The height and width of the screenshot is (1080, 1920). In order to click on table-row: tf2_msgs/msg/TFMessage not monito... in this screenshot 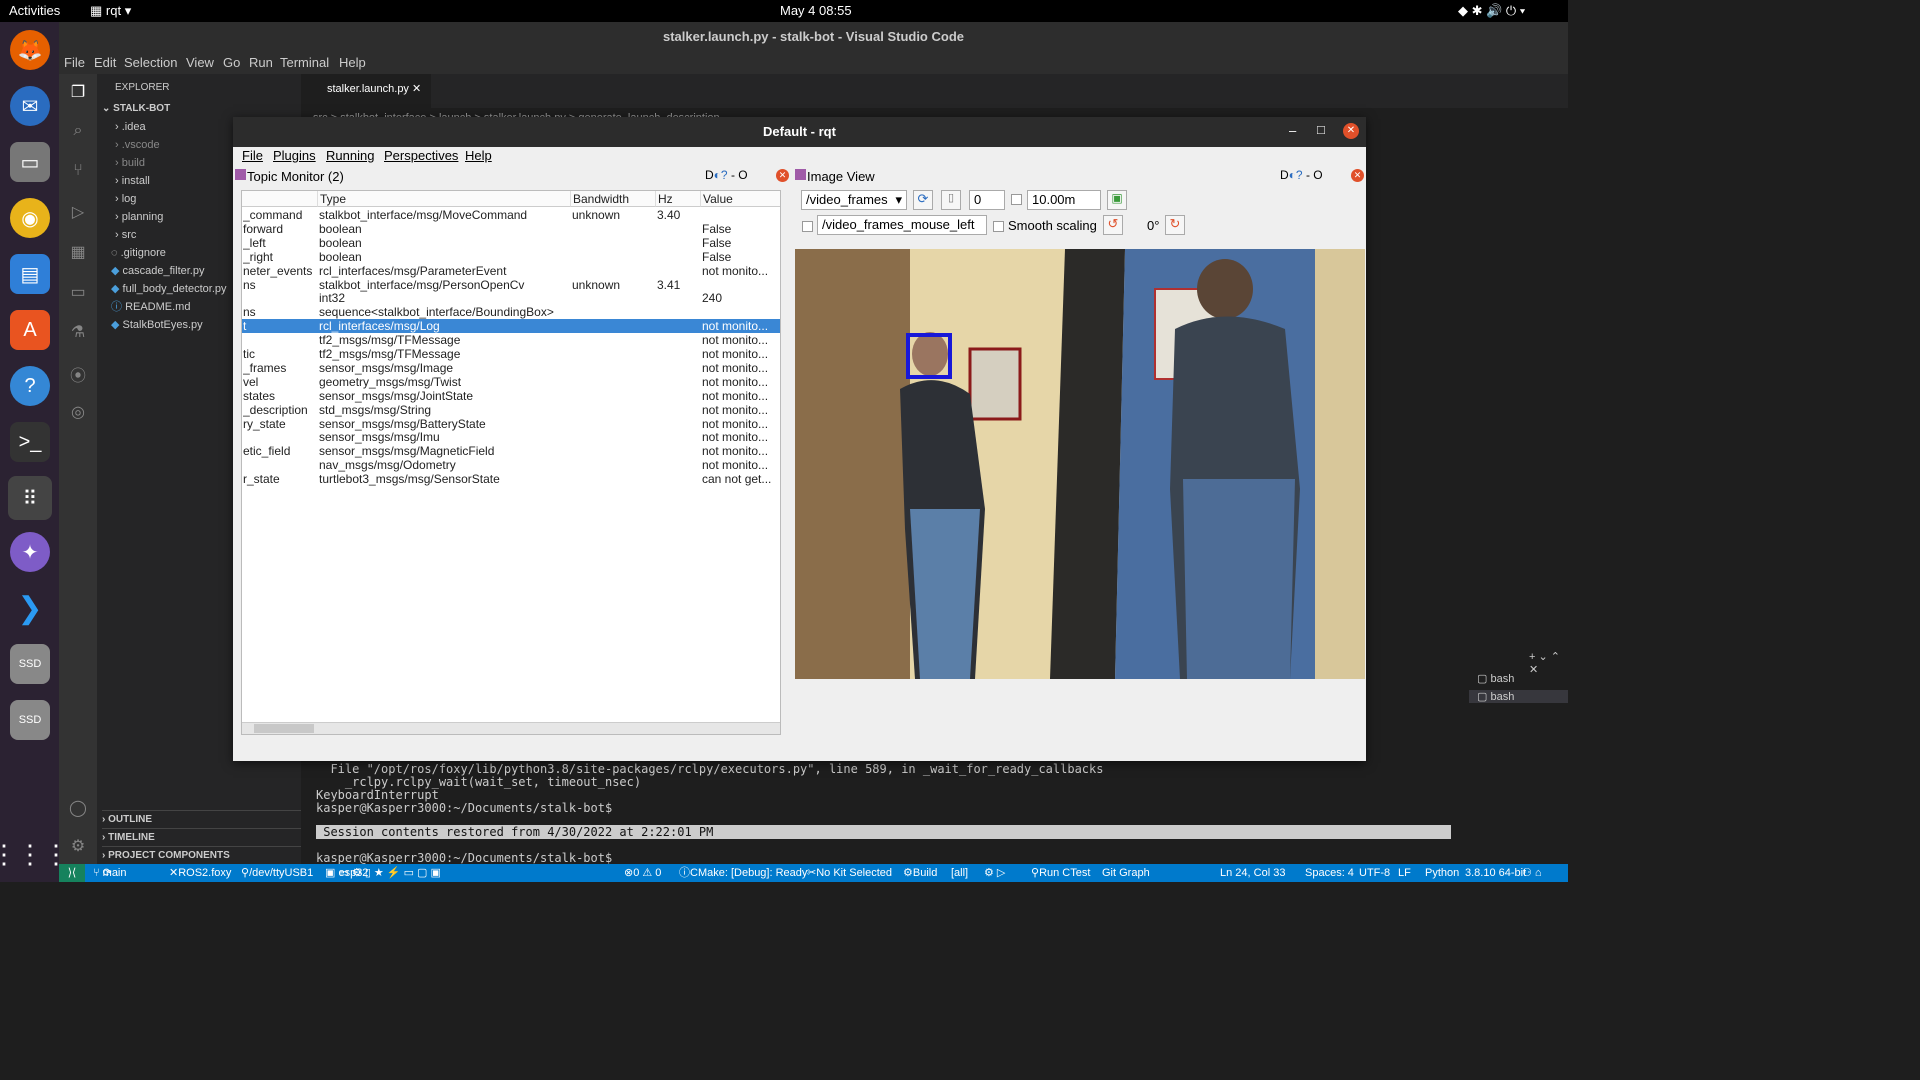, I will do `click(511, 340)`.